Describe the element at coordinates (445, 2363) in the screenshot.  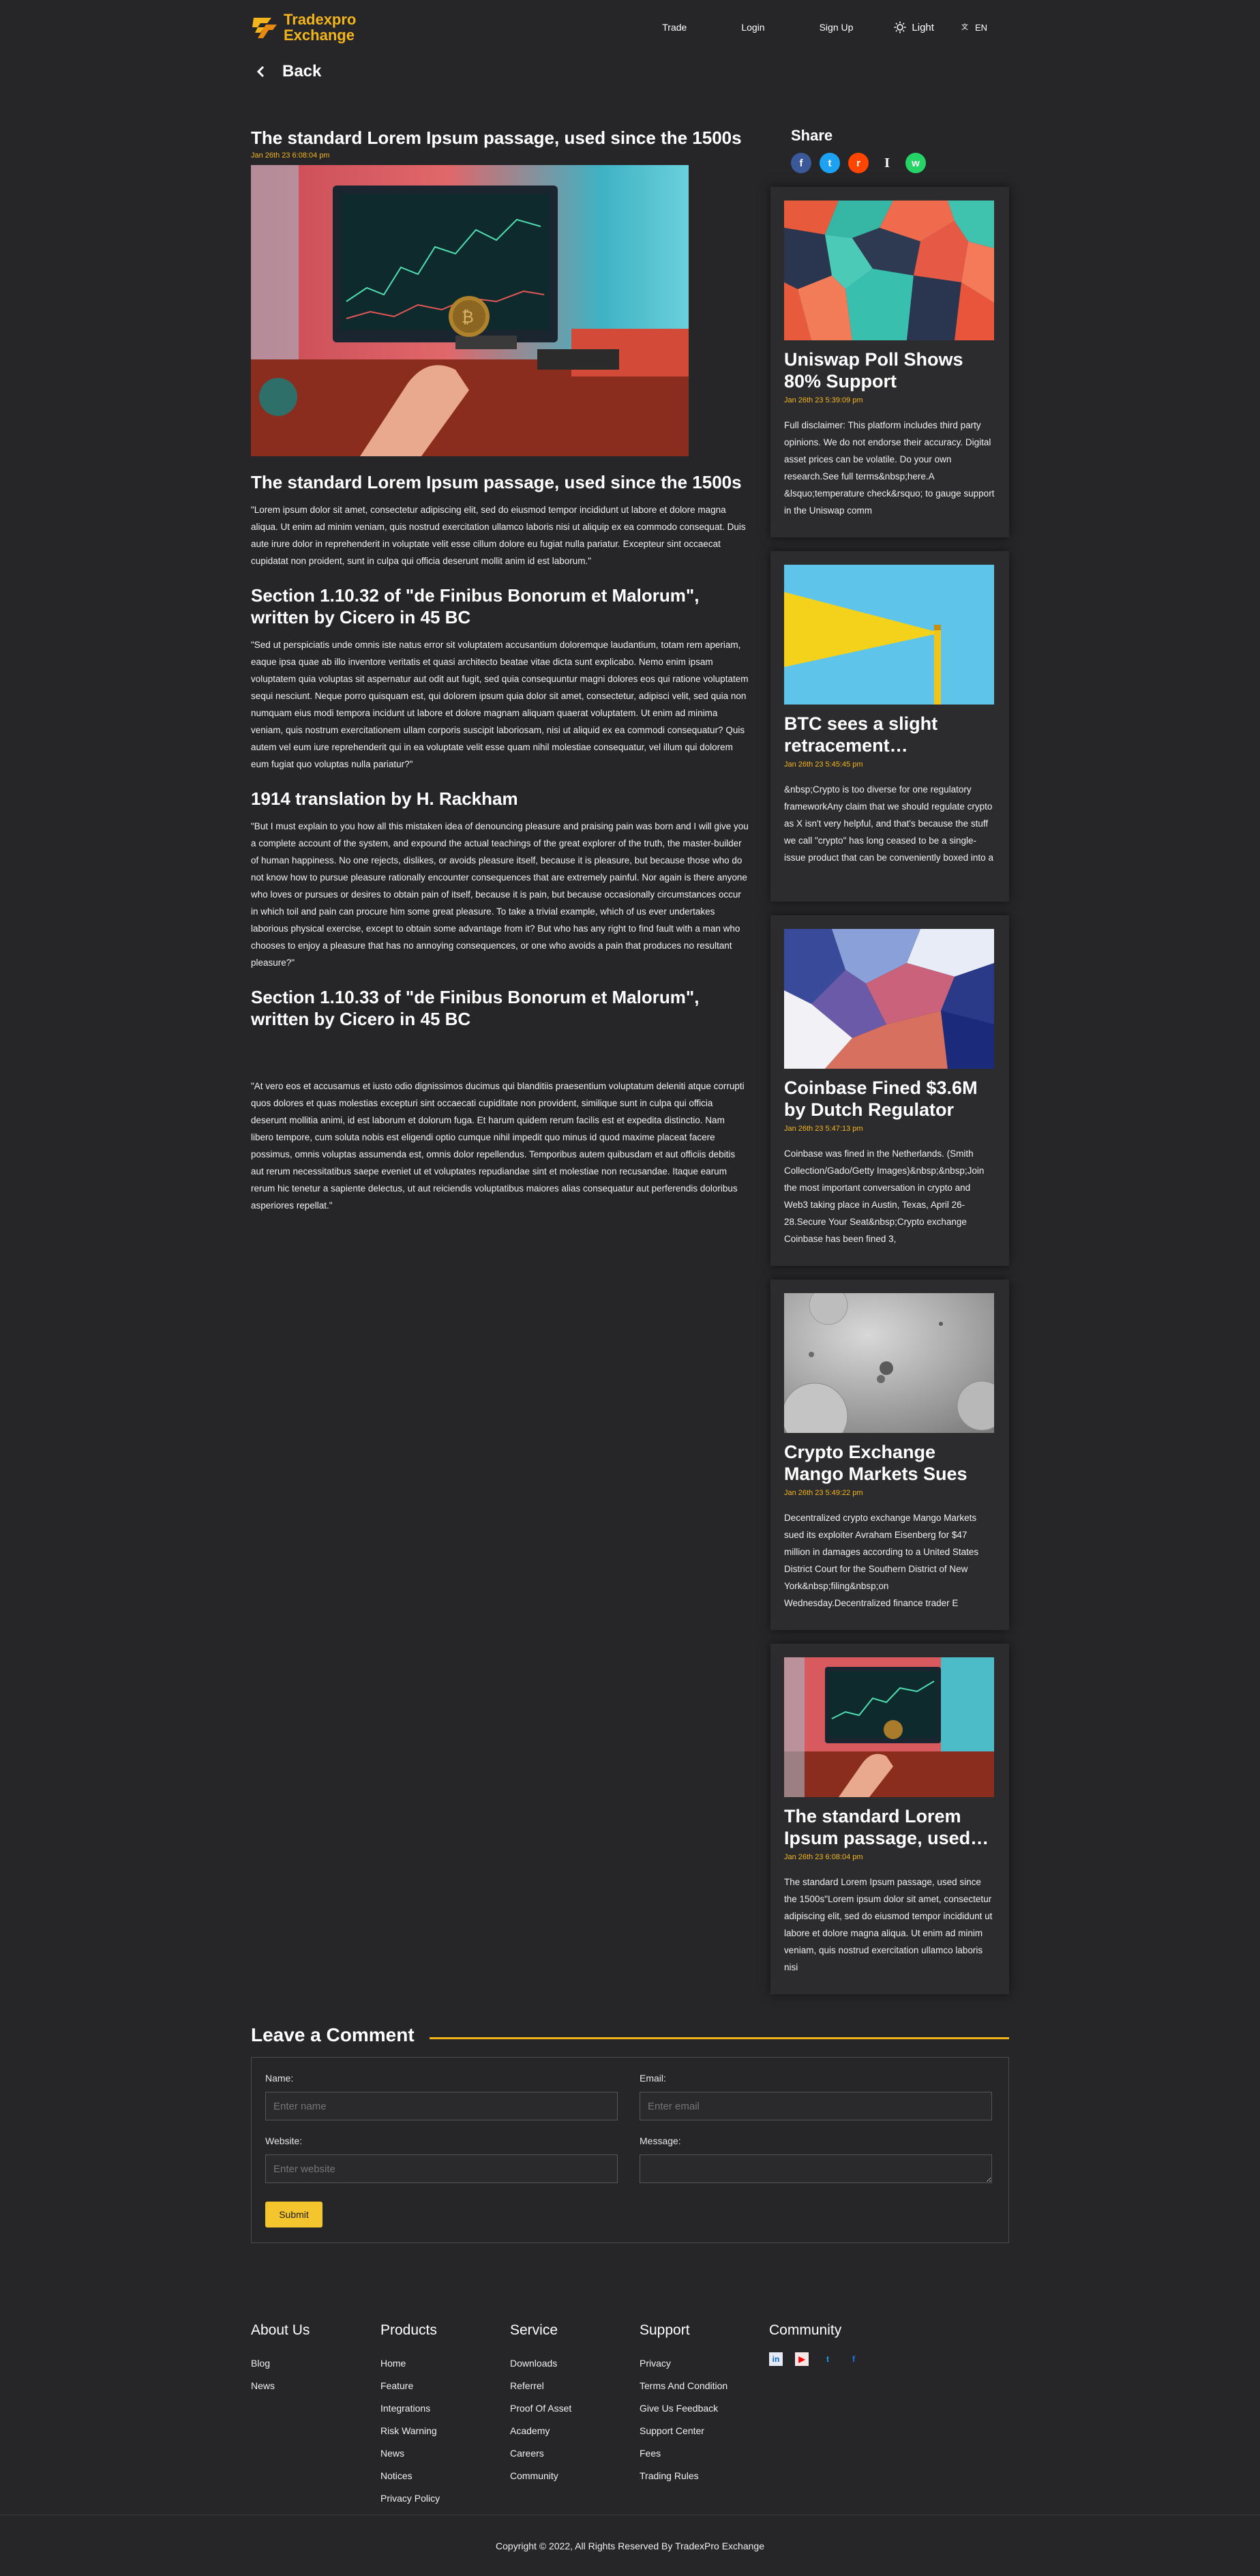
I see `footer-link: Home` at that location.